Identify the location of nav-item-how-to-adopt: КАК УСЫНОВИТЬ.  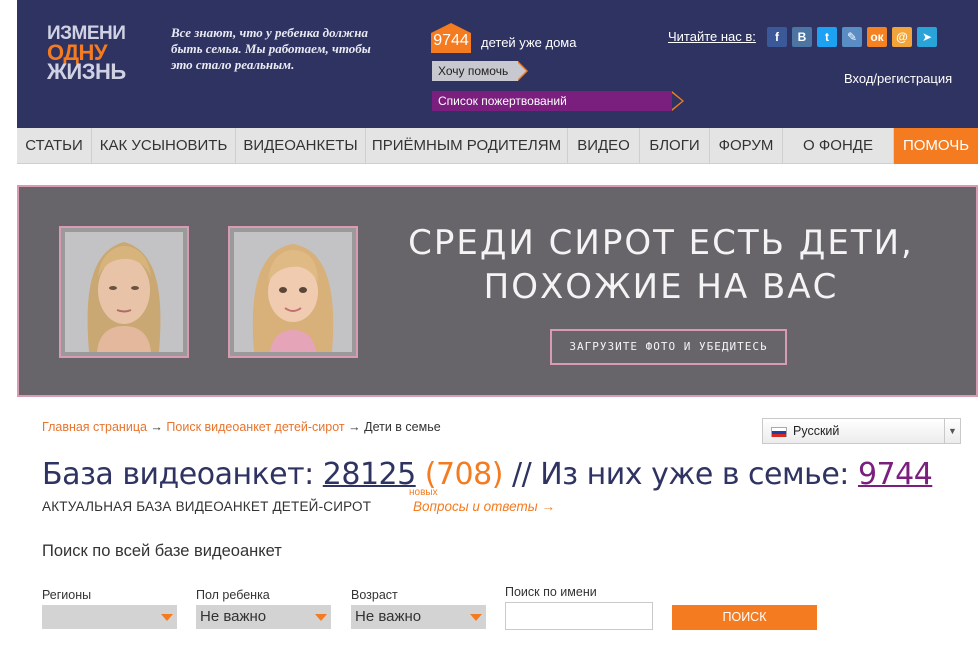
(164, 146).